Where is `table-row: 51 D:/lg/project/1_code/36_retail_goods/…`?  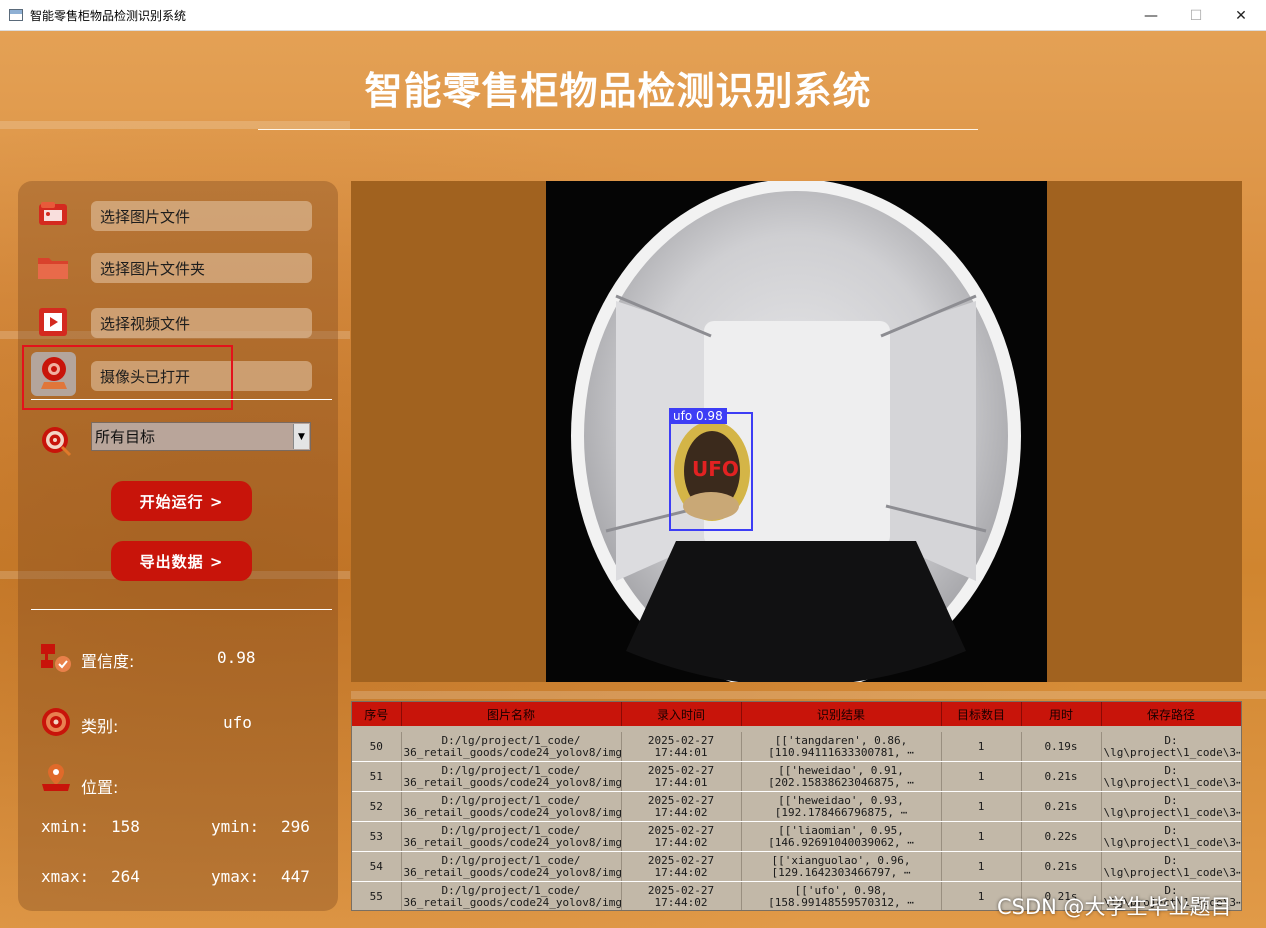 table-row: 51 D:/lg/project/1_code/36_retail_goods/… is located at coordinates (796, 776).